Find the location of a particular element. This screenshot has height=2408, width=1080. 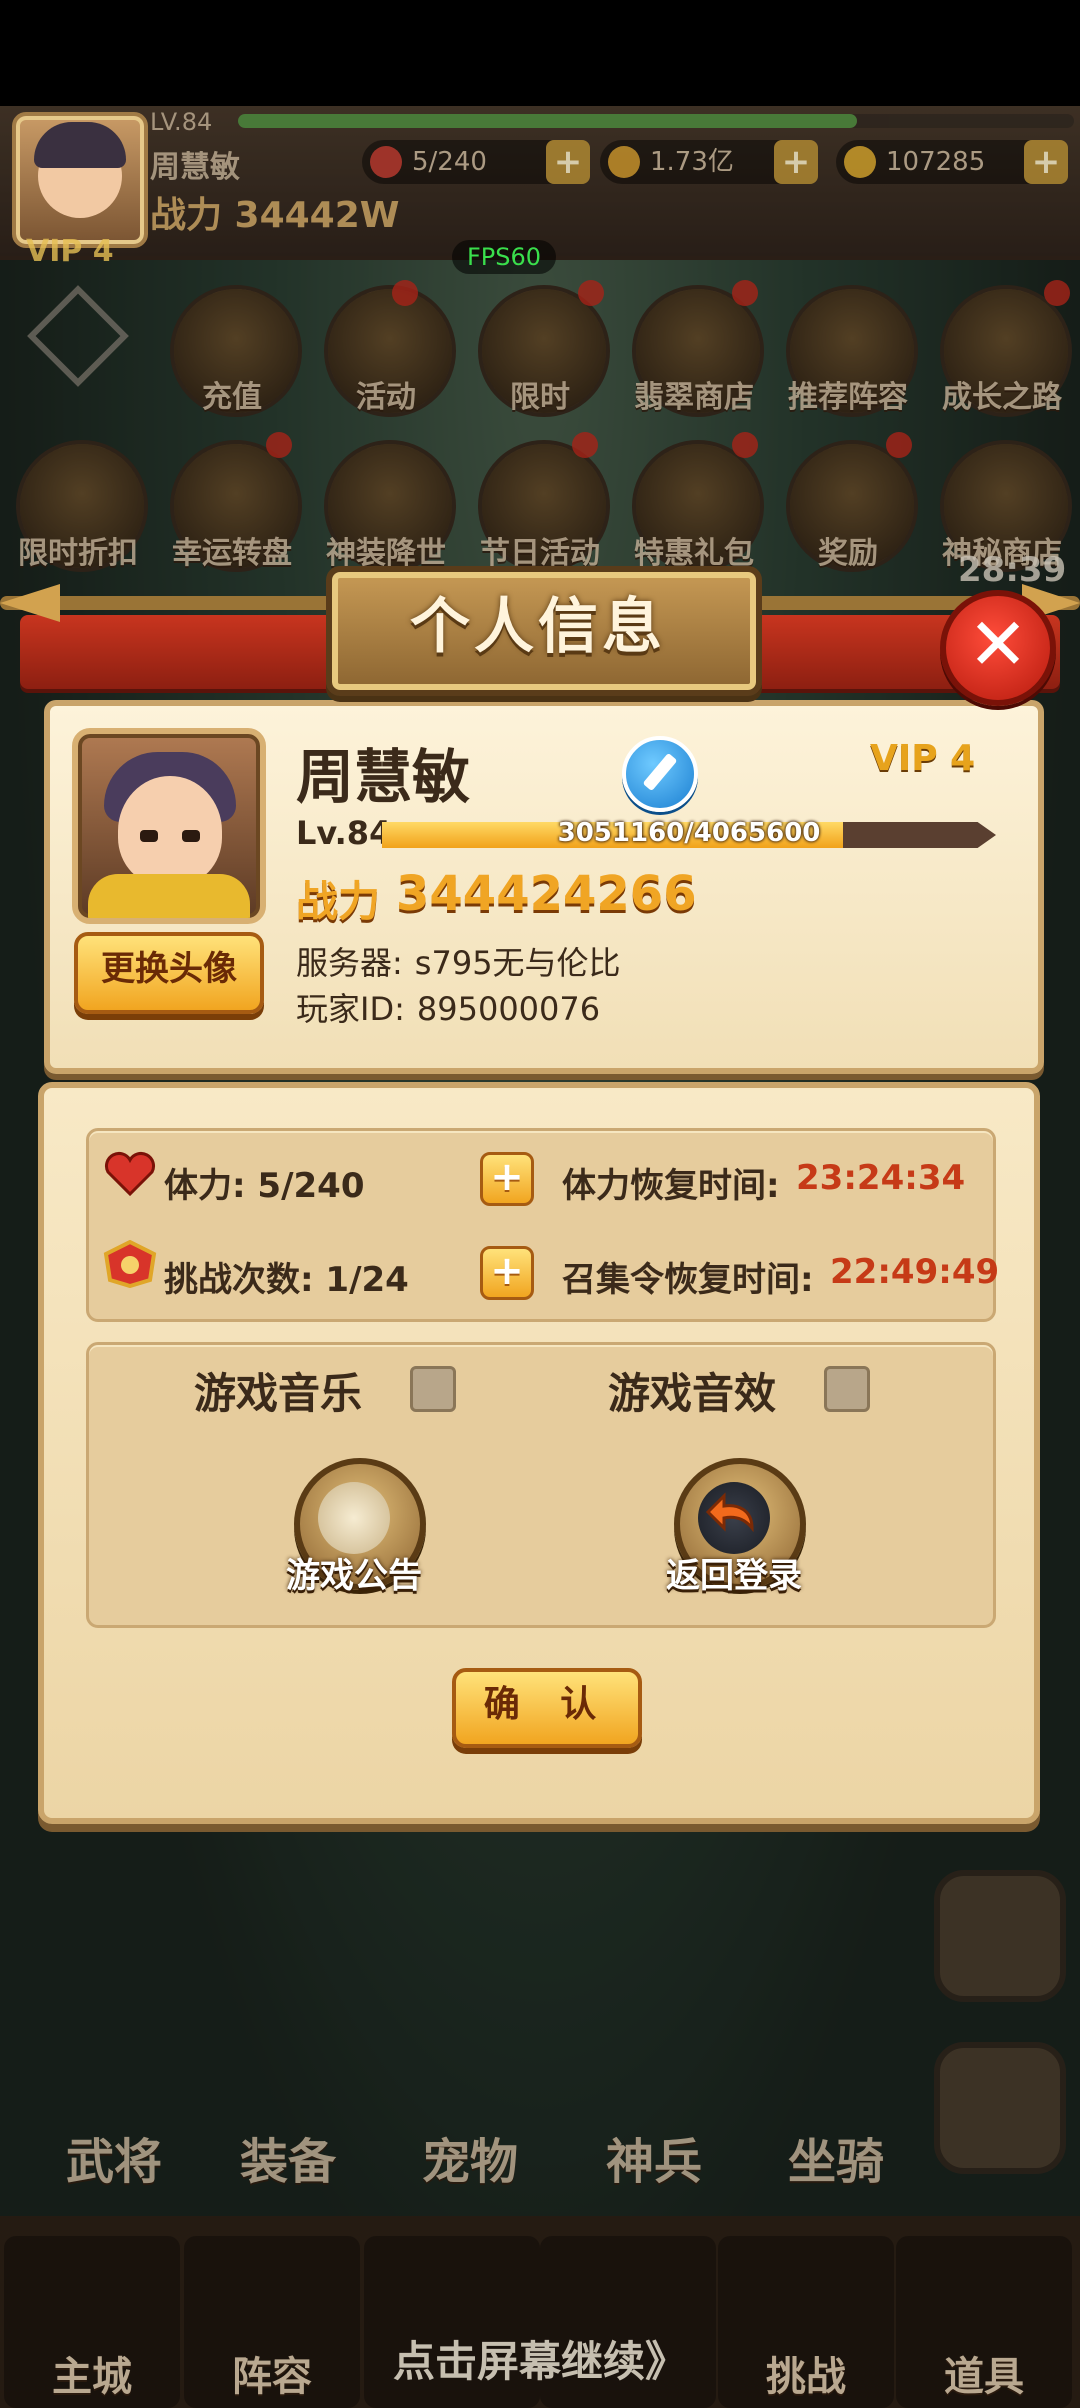

summon-recover-label: 召集令恢复时间: is located at coordinates (688, 1280).